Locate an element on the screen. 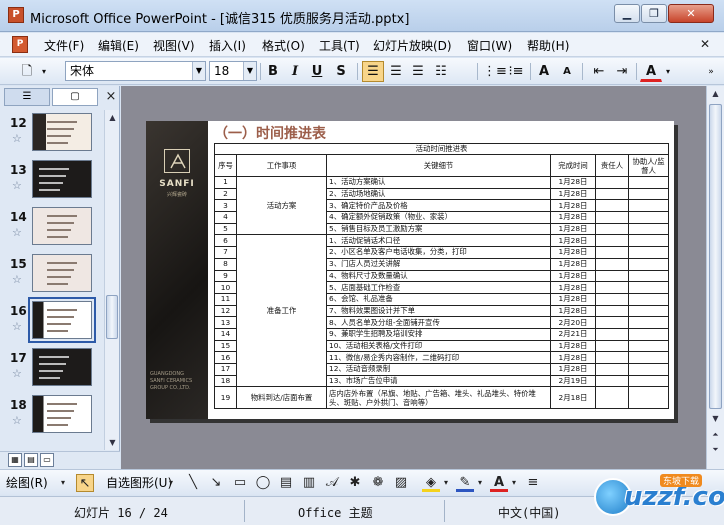 The width and height of the screenshot is (724, 525). shadow-button: S is located at coordinates (341, 71).